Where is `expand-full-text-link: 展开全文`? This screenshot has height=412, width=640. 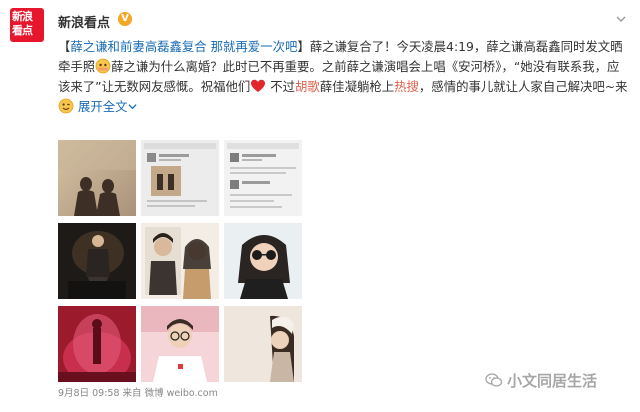 expand-full-text-link: 展开全文 is located at coordinates (107, 106).